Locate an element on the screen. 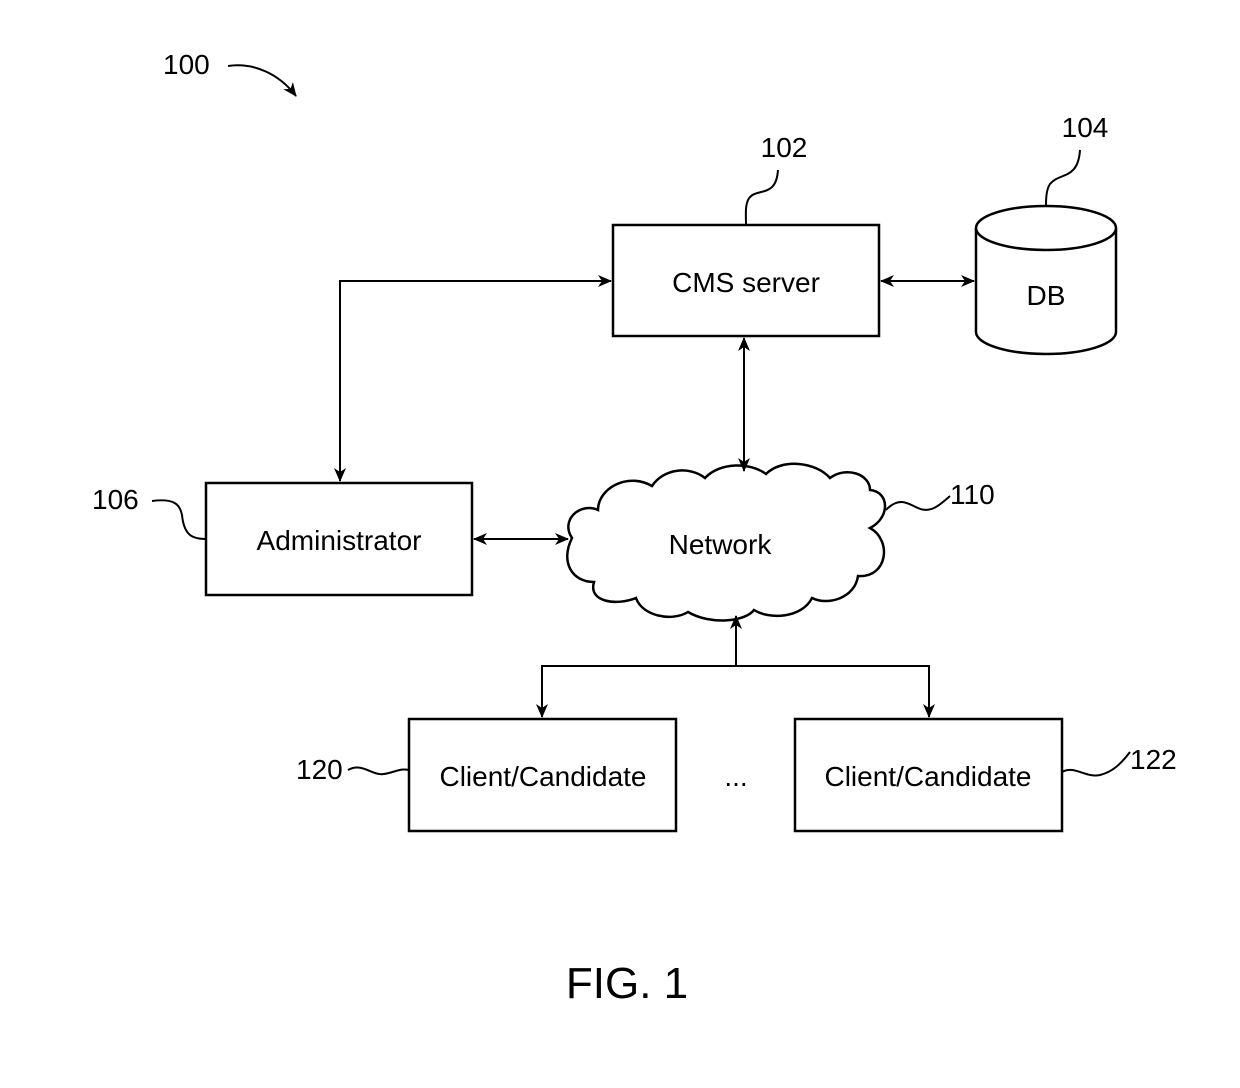  client-1-ref: 120 is located at coordinates (319, 769).